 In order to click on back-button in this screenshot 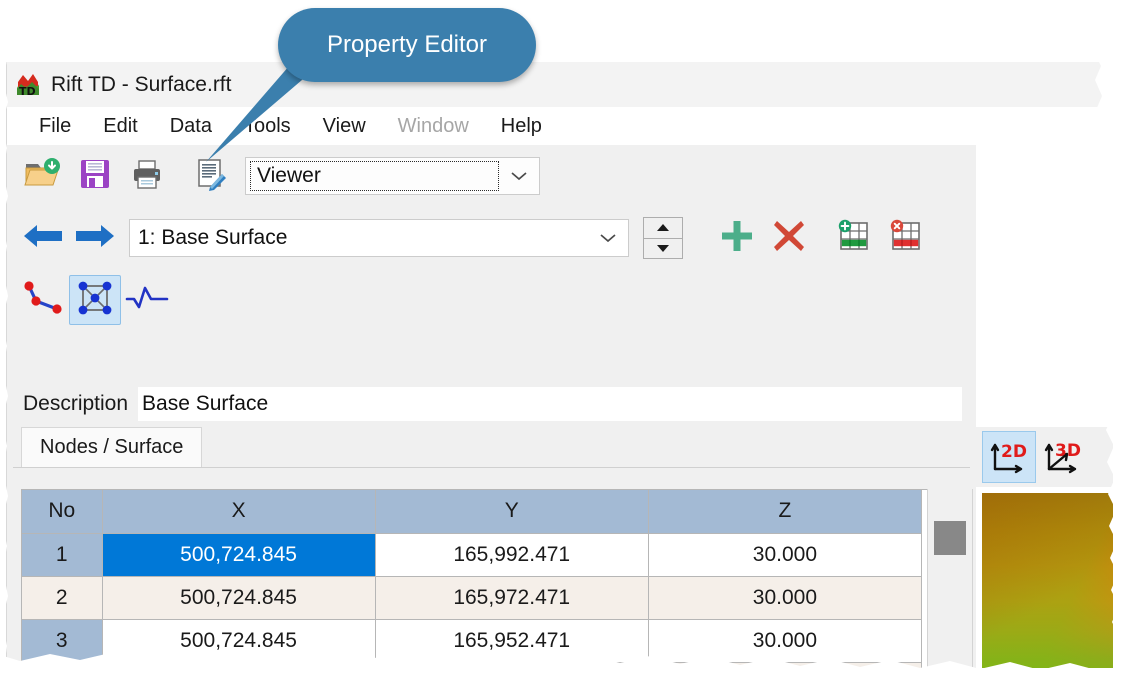, I will do `click(43, 238)`.